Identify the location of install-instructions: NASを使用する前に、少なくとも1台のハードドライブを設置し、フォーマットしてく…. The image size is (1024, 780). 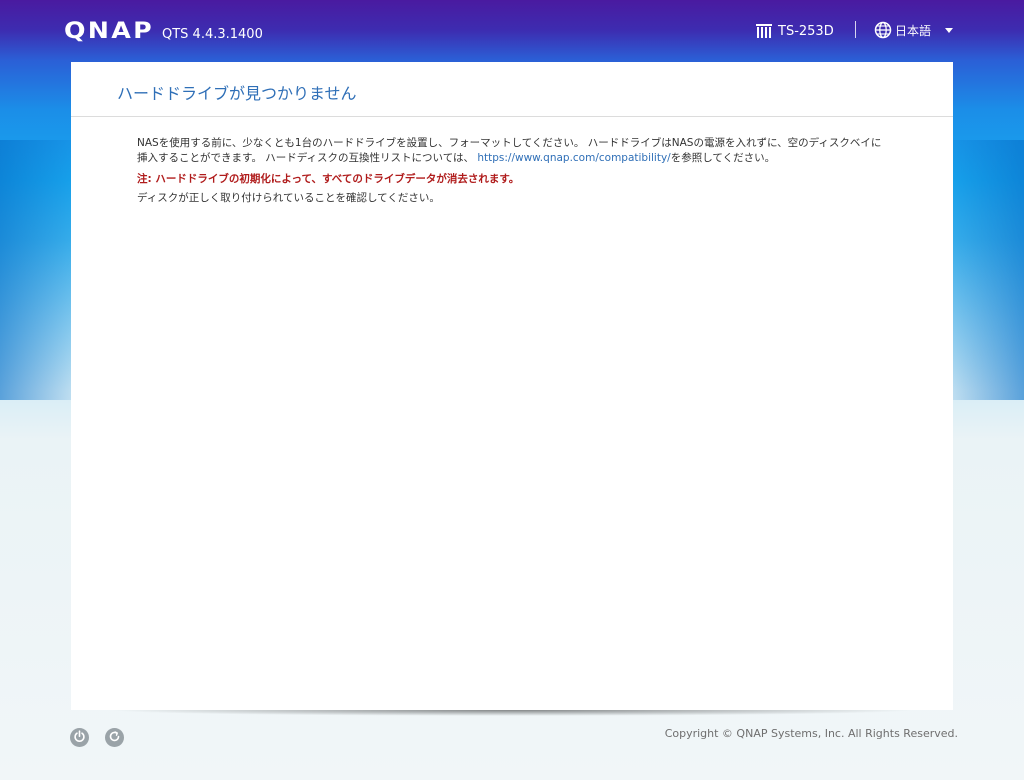
(512, 151).